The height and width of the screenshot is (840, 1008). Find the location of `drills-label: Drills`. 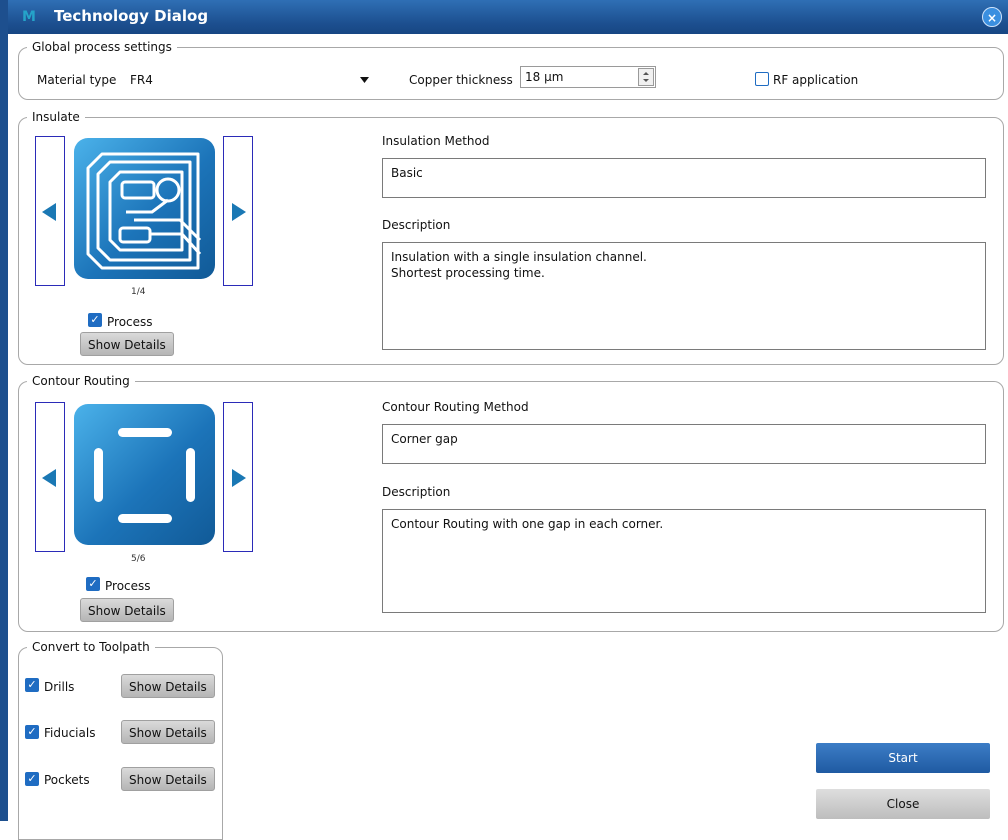

drills-label: Drills is located at coordinates (59, 687).